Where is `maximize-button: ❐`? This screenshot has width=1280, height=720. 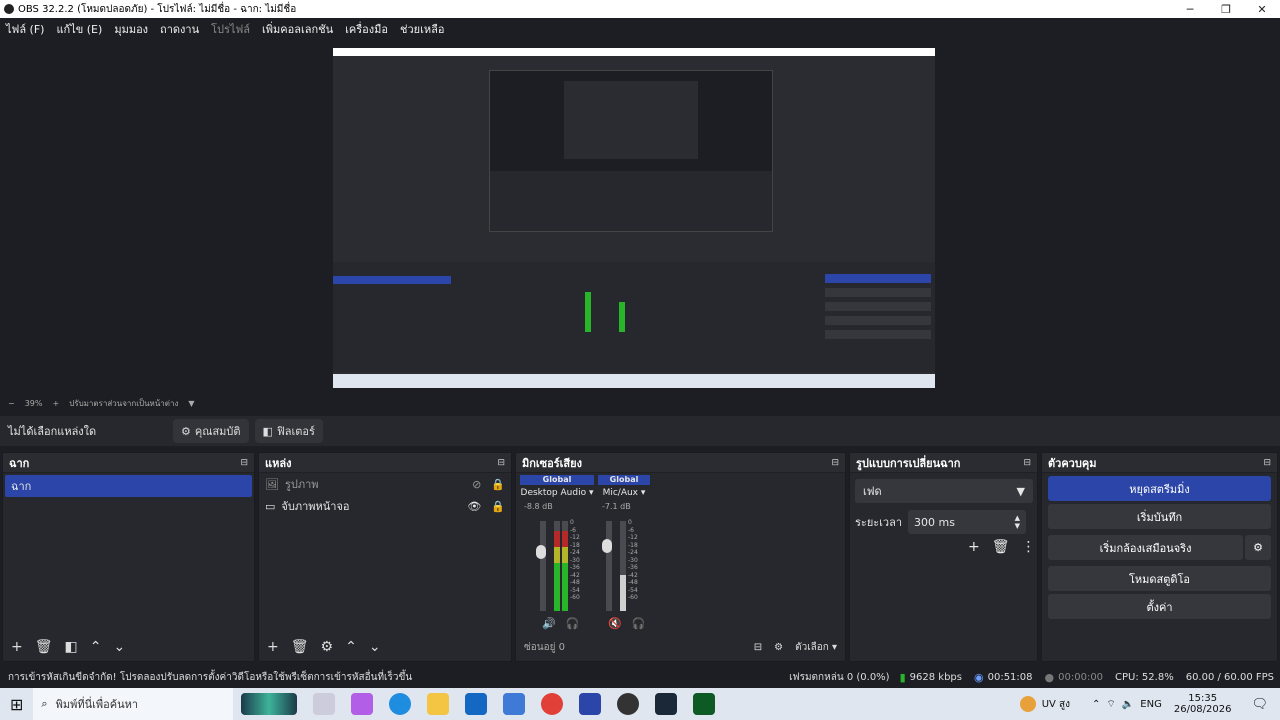 maximize-button: ❐ is located at coordinates (1226, 9).